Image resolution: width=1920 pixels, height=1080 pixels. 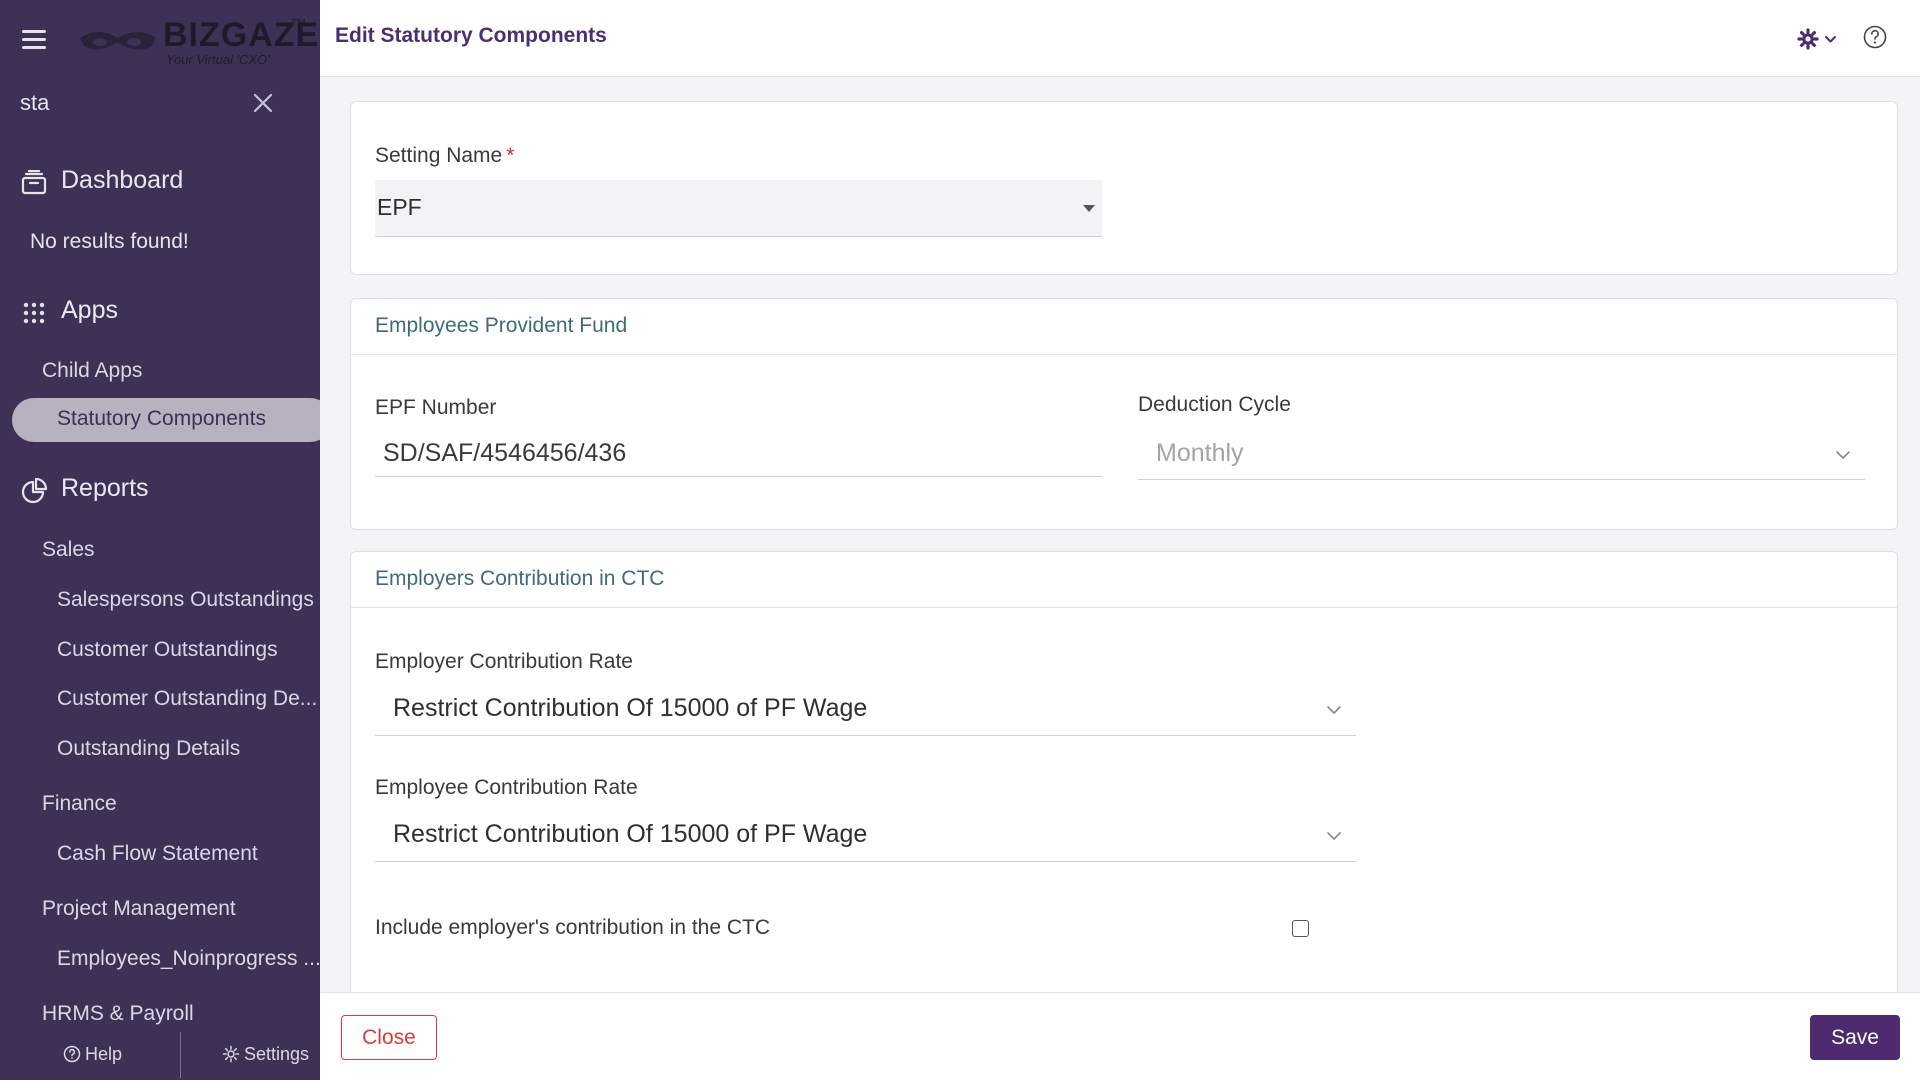 I want to click on settings-label: Settings, so click(x=277, y=1054).